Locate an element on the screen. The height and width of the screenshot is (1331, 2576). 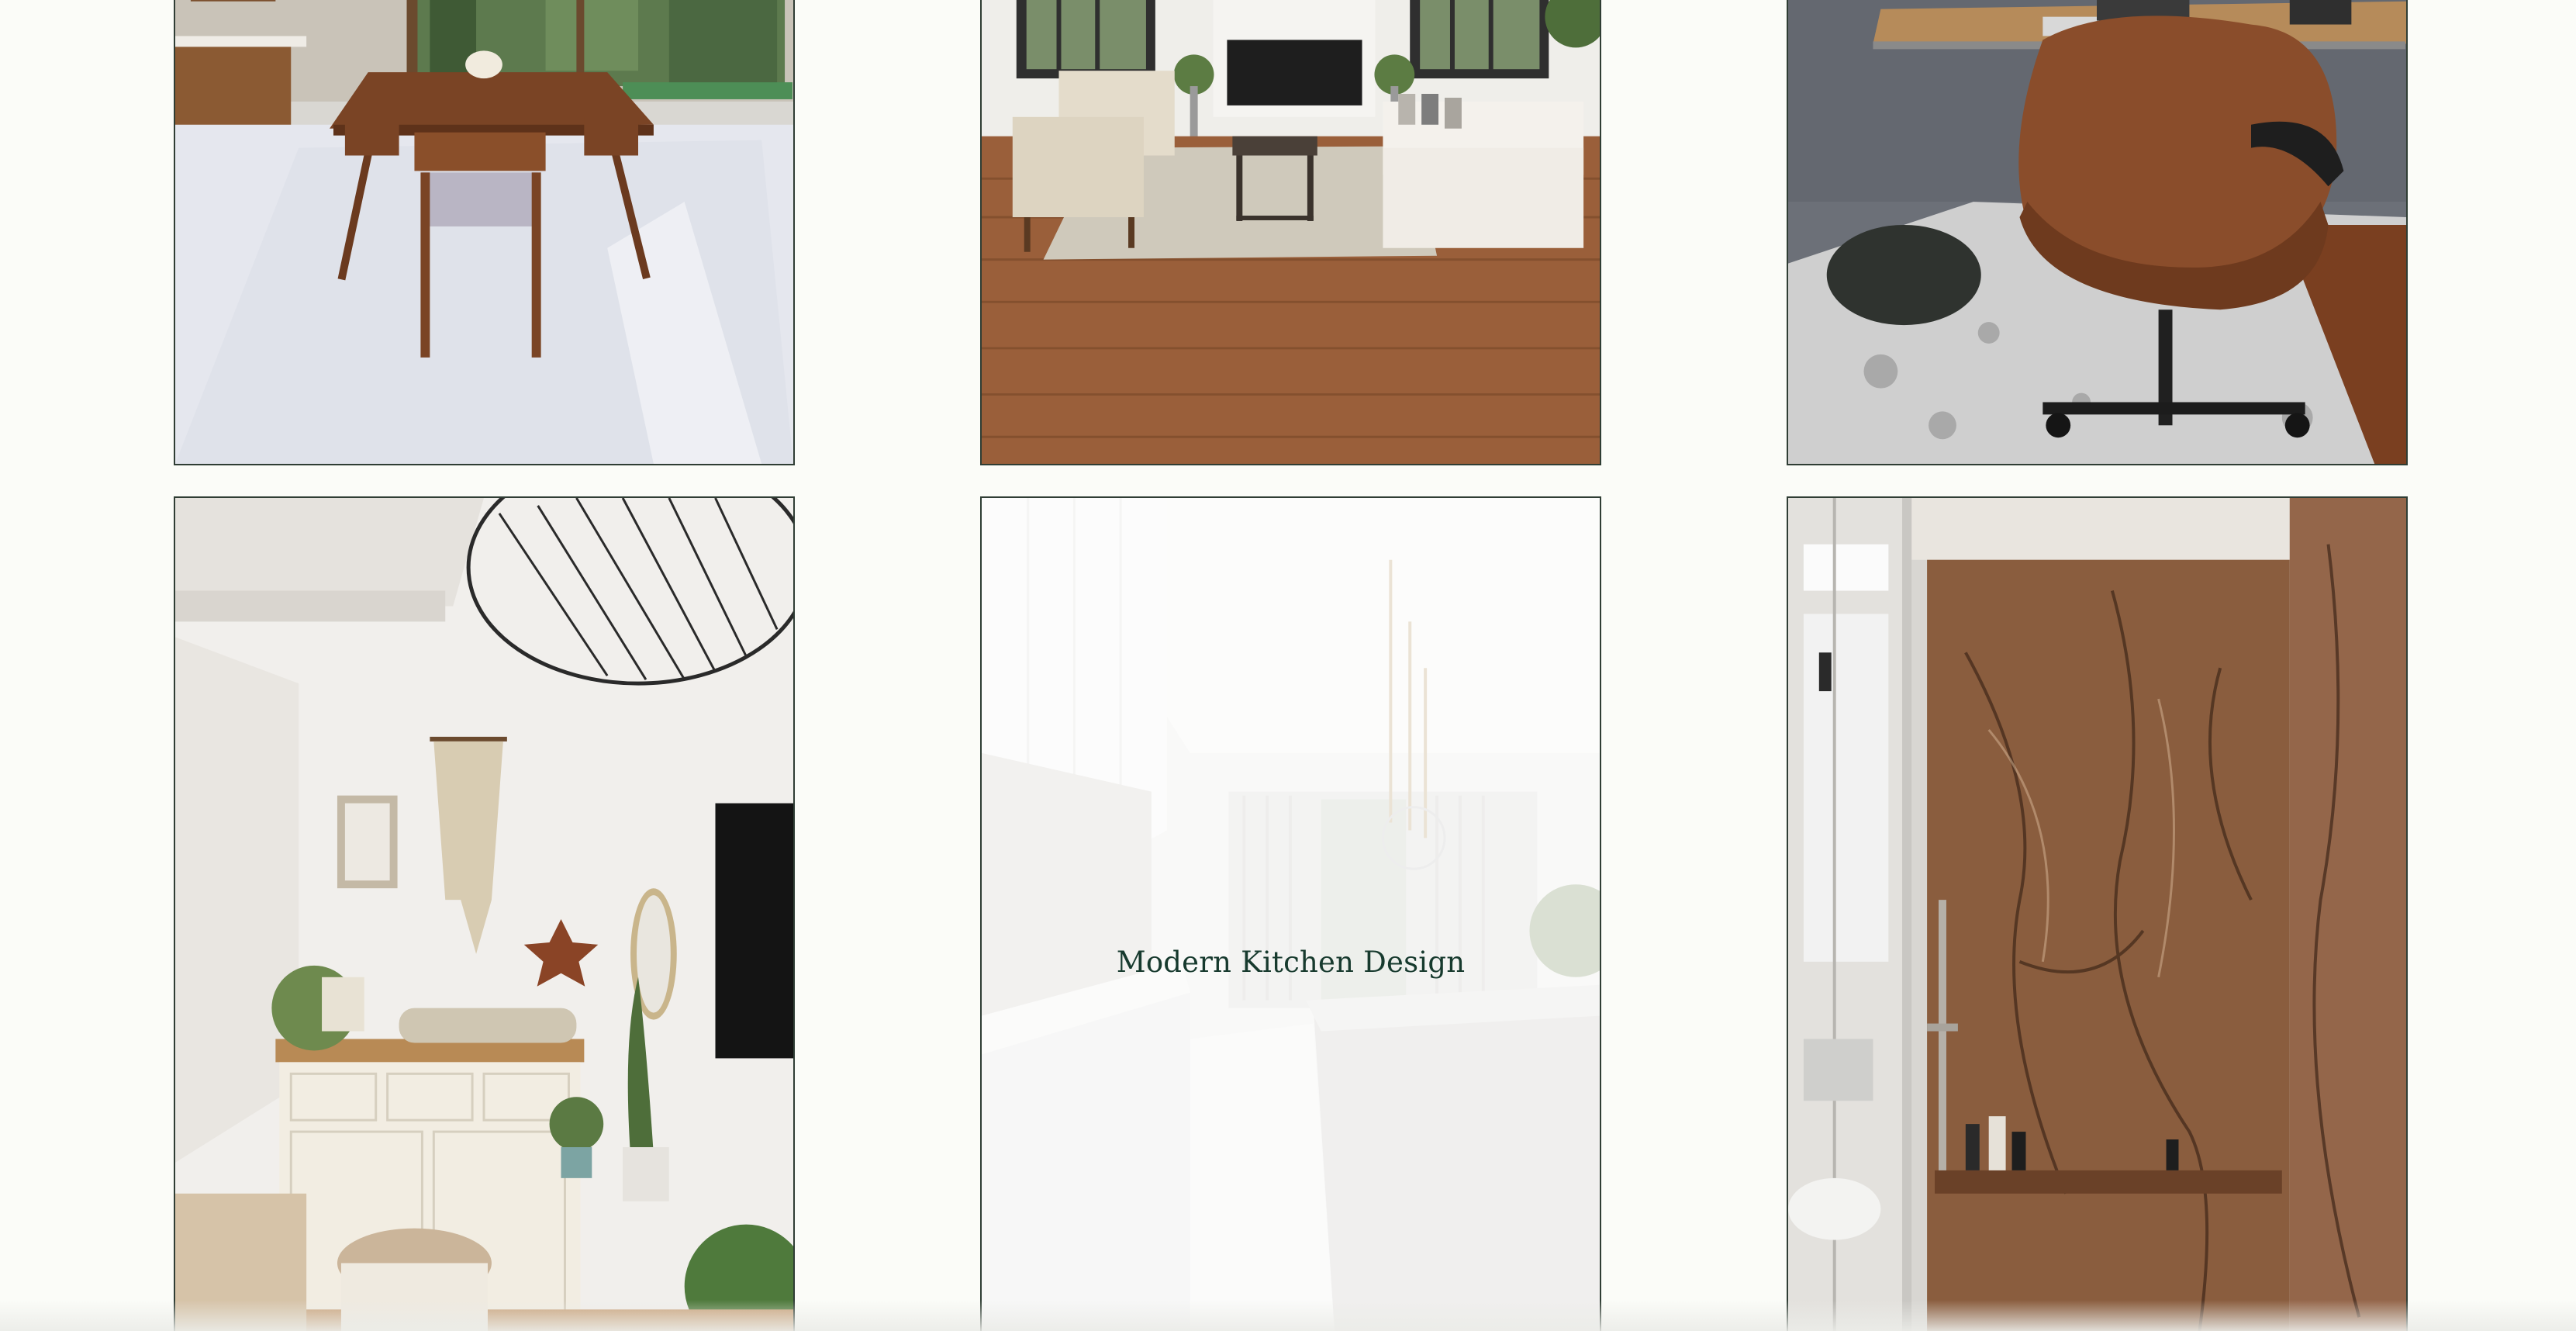
living-room-photo is located at coordinates (1291, 232).